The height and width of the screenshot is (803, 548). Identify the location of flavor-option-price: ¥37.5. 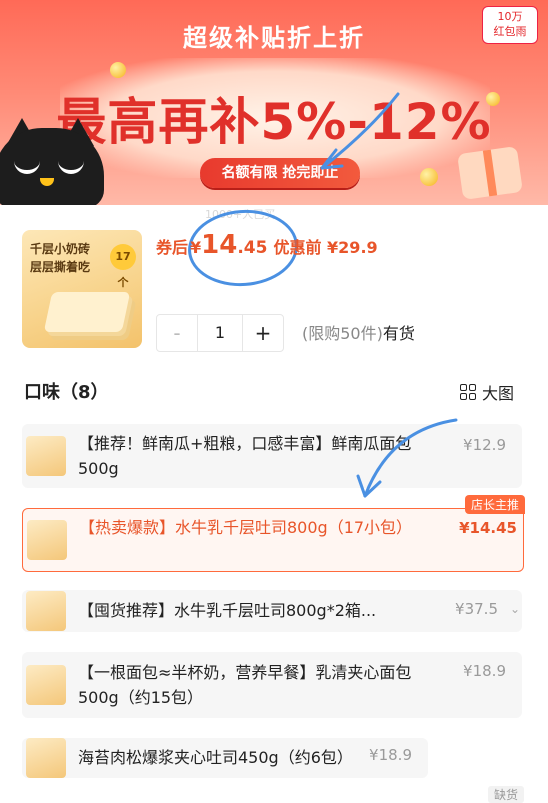
(476, 609).